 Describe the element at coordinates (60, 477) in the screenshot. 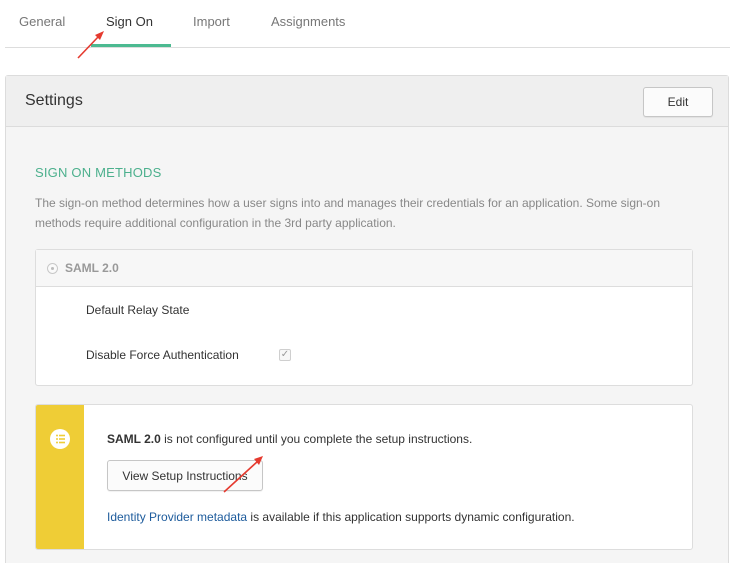

I see `notice-color-bar` at that location.